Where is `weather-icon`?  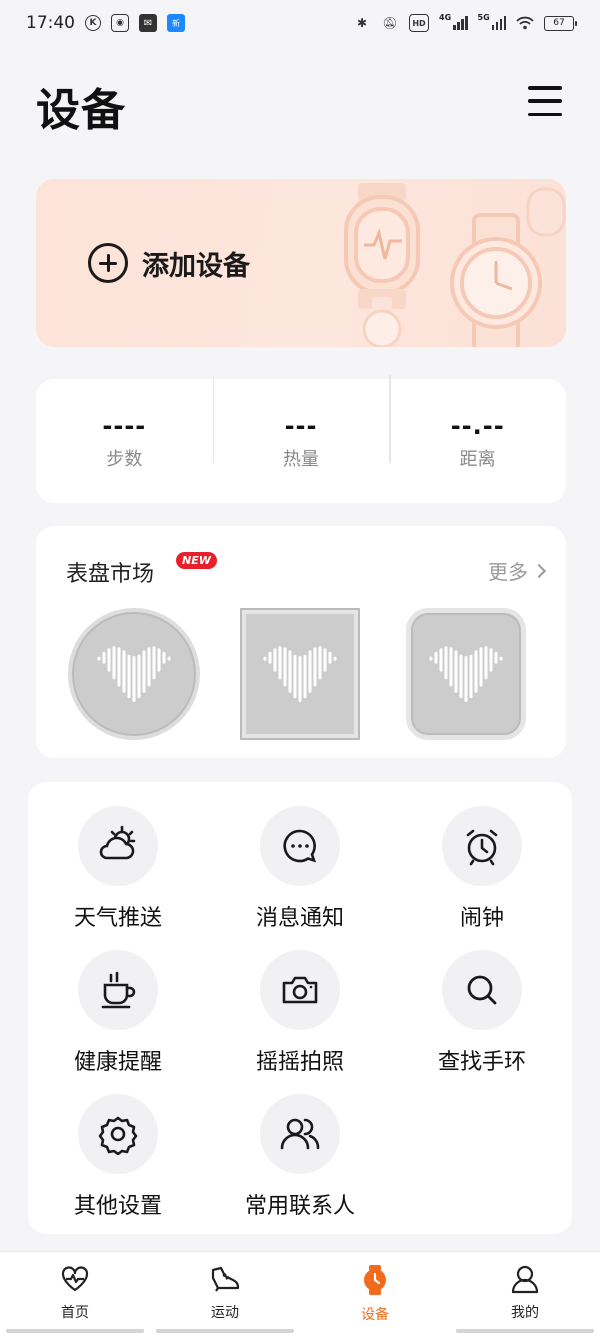
weather-icon is located at coordinates (117, 842).